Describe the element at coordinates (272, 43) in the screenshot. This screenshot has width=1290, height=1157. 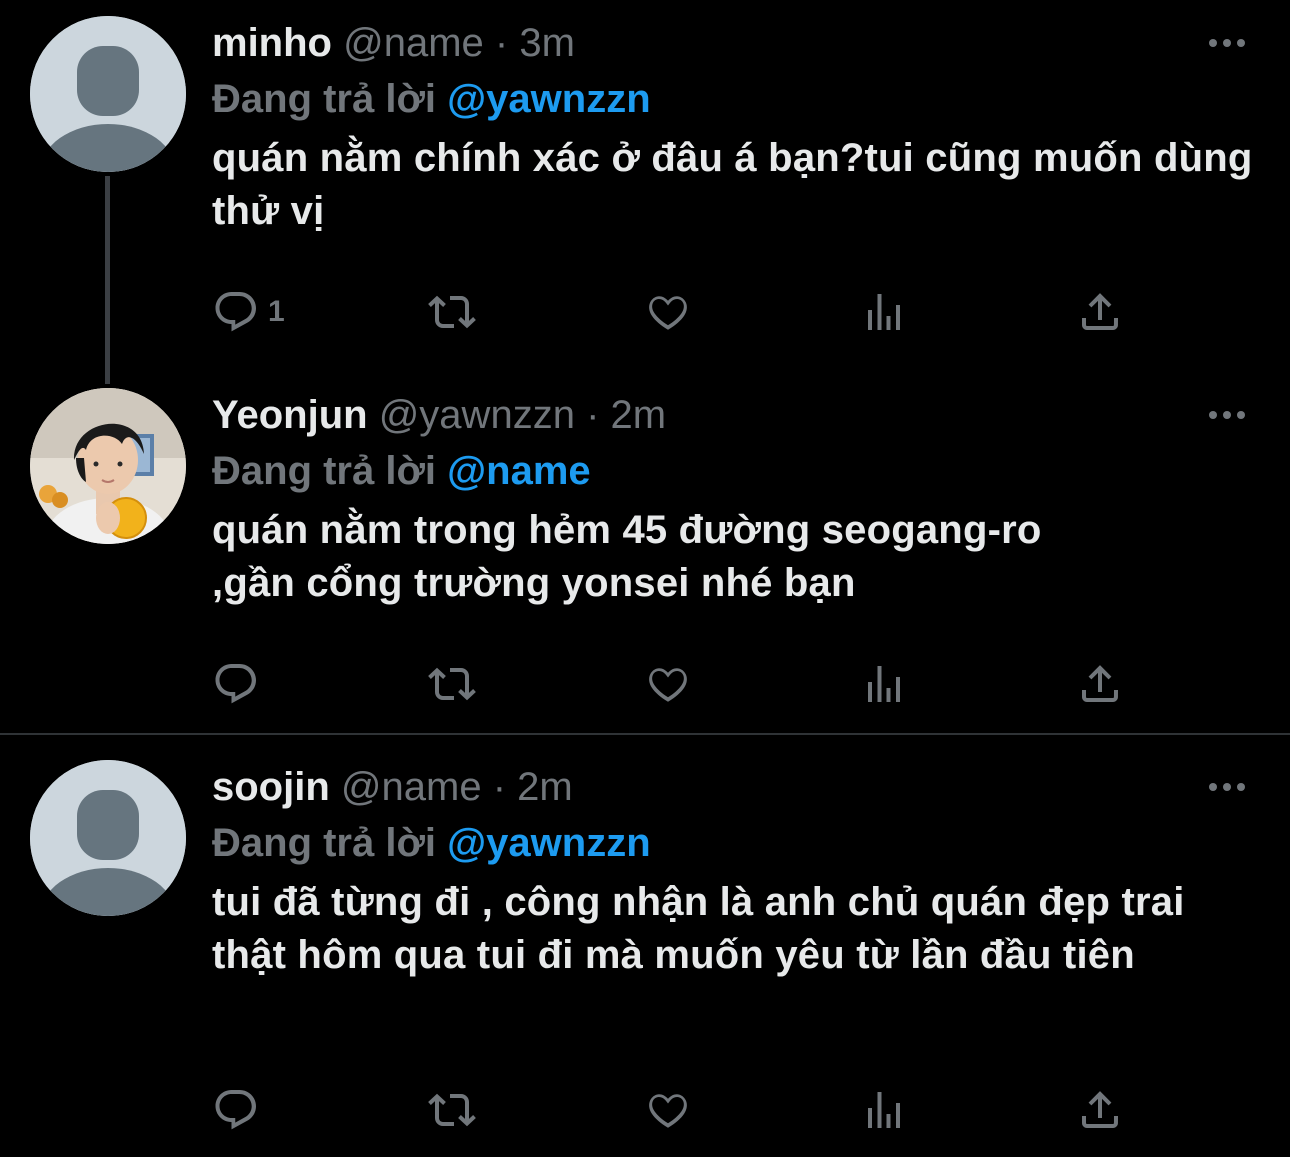
I see `display-name: minho` at that location.